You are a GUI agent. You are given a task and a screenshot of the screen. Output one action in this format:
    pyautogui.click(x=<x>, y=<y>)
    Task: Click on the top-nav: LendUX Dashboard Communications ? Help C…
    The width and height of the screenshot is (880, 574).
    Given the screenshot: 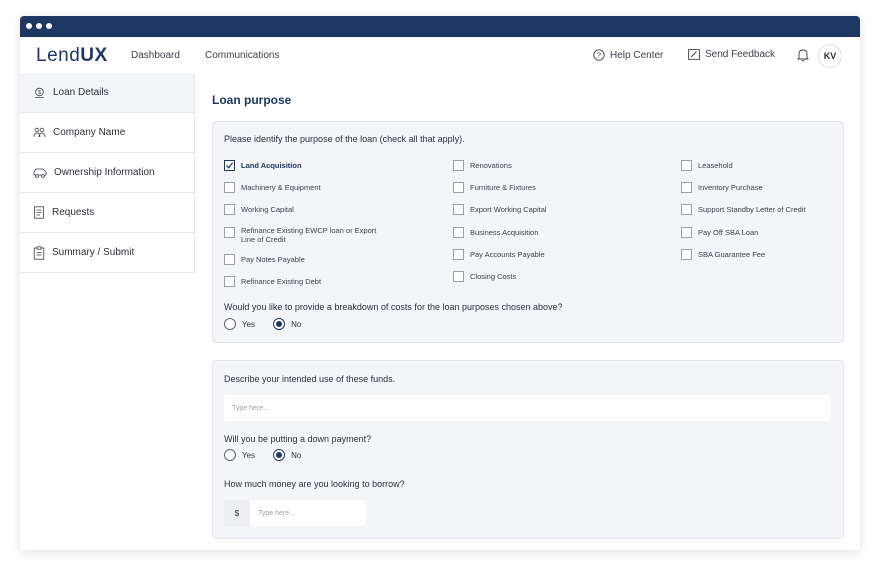 What is the action you would take?
    pyautogui.click(x=440, y=55)
    